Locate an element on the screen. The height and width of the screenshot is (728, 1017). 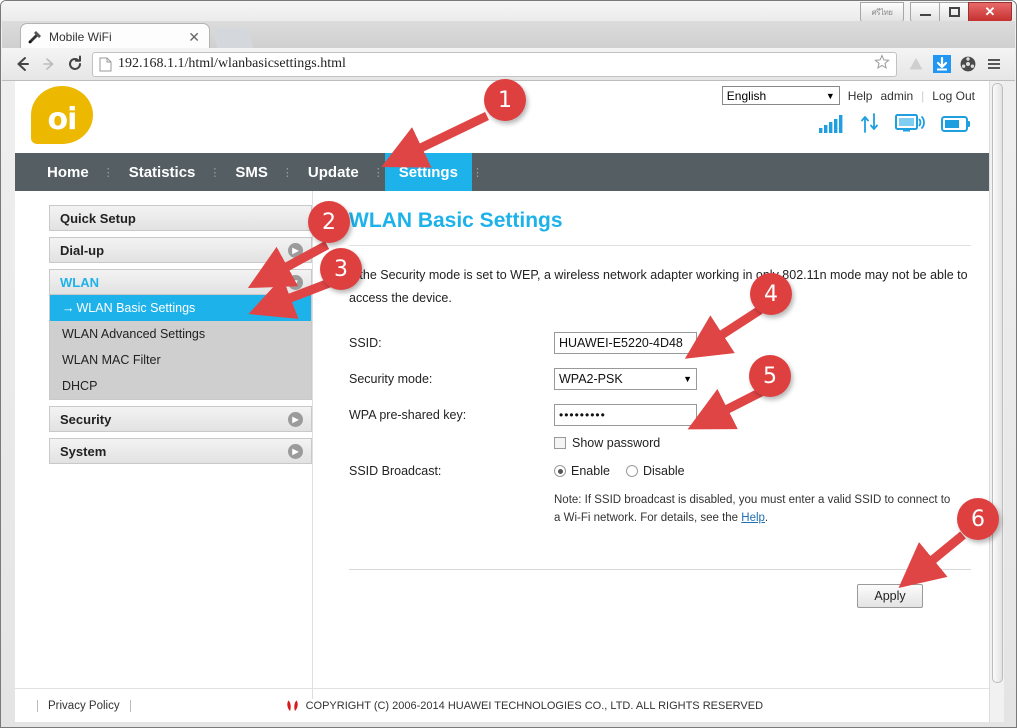
forward-button is located at coordinates (49, 64).